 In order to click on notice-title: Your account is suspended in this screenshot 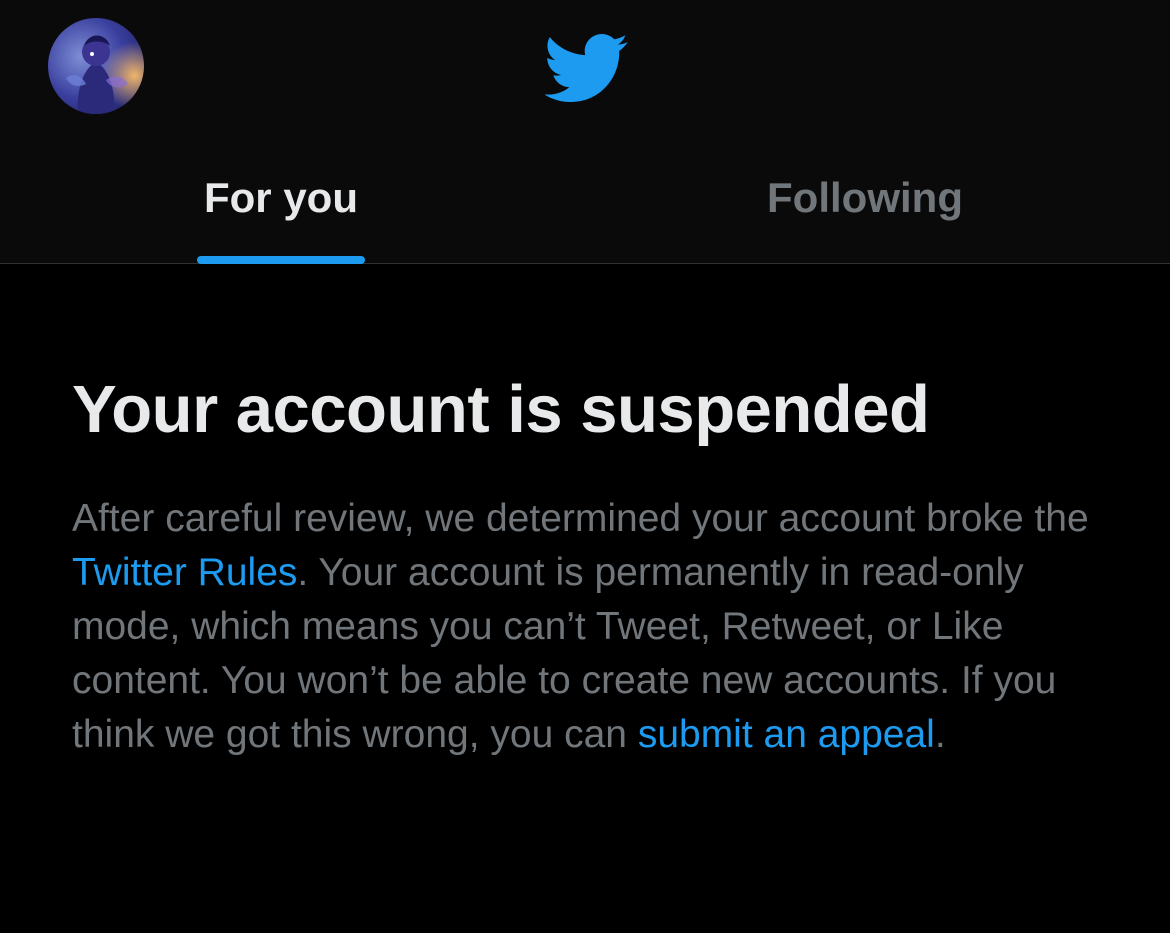, I will do `click(501, 409)`.